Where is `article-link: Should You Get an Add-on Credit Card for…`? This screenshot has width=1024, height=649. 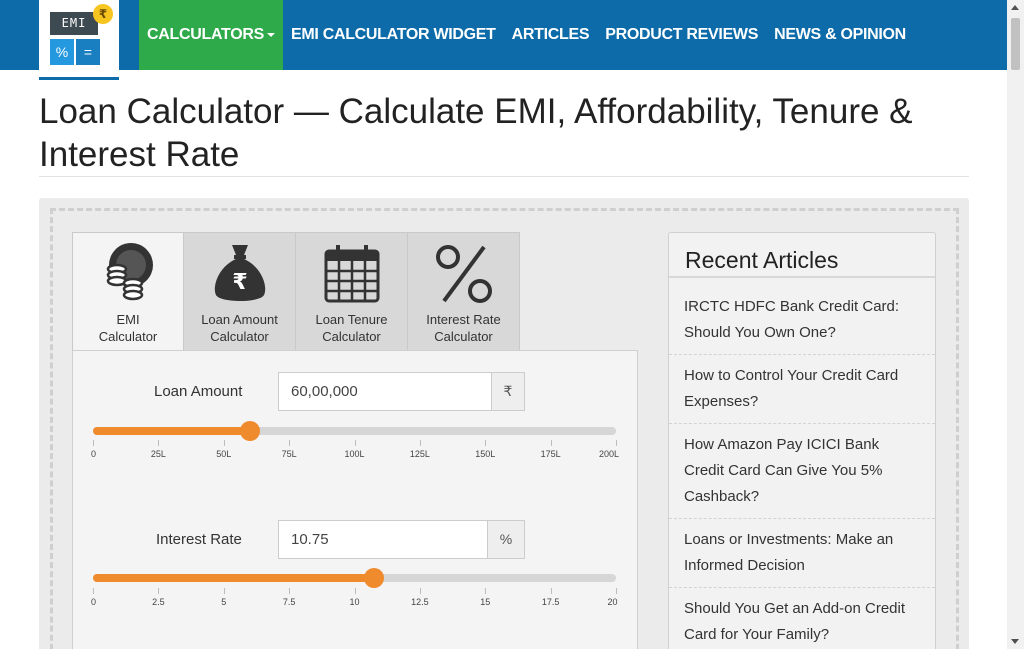
article-link: Should You Get an Add-on Credit Card for… is located at coordinates (802, 618).